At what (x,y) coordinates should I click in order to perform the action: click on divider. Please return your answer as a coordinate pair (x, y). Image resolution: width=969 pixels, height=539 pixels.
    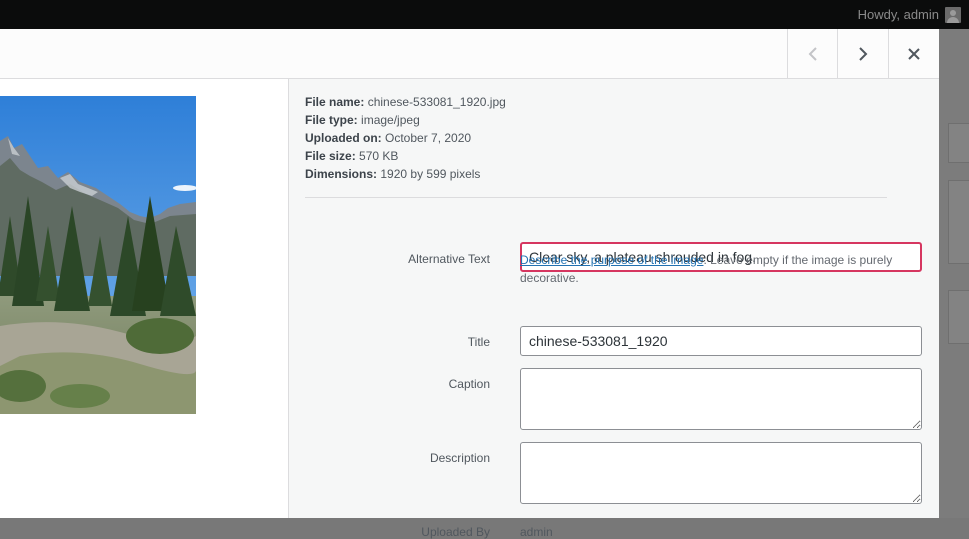
    Looking at the image, I should click on (596, 197).